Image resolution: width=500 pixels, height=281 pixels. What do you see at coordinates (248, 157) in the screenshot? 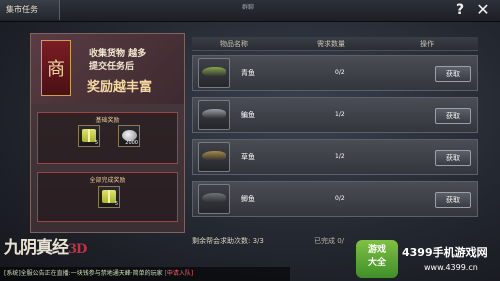
I see `item-name: 草鱼` at bounding box center [248, 157].